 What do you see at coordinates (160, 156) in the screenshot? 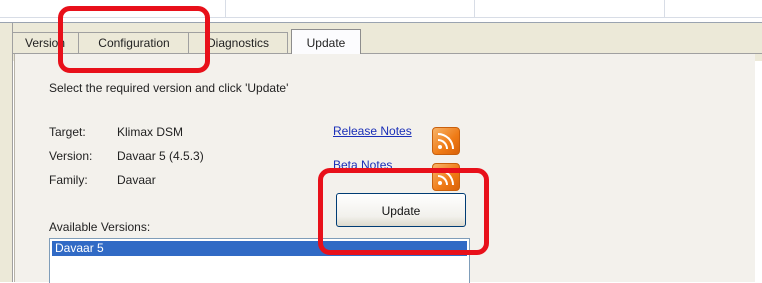
I see `version-value: Davaar 5 (4.5.3)` at bounding box center [160, 156].